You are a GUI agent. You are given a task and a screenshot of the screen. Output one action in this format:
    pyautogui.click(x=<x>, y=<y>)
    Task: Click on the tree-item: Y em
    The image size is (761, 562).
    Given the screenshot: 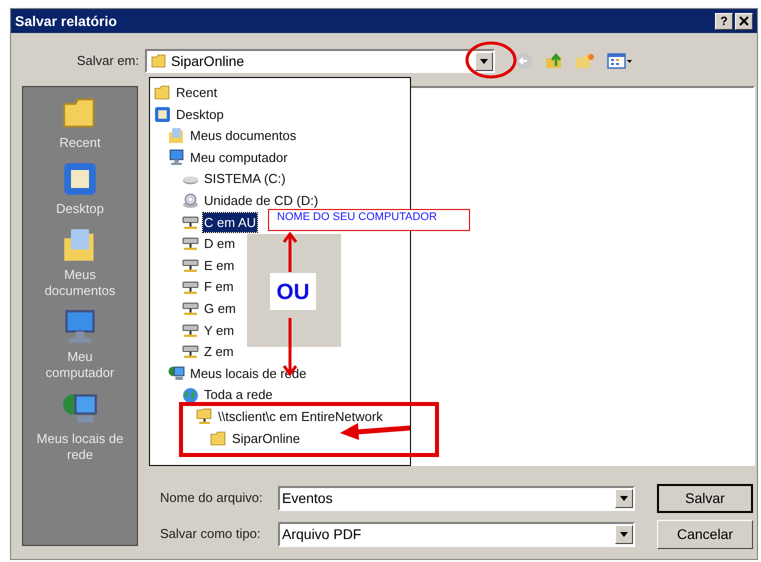 What is the action you would take?
    pyautogui.click(x=219, y=330)
    